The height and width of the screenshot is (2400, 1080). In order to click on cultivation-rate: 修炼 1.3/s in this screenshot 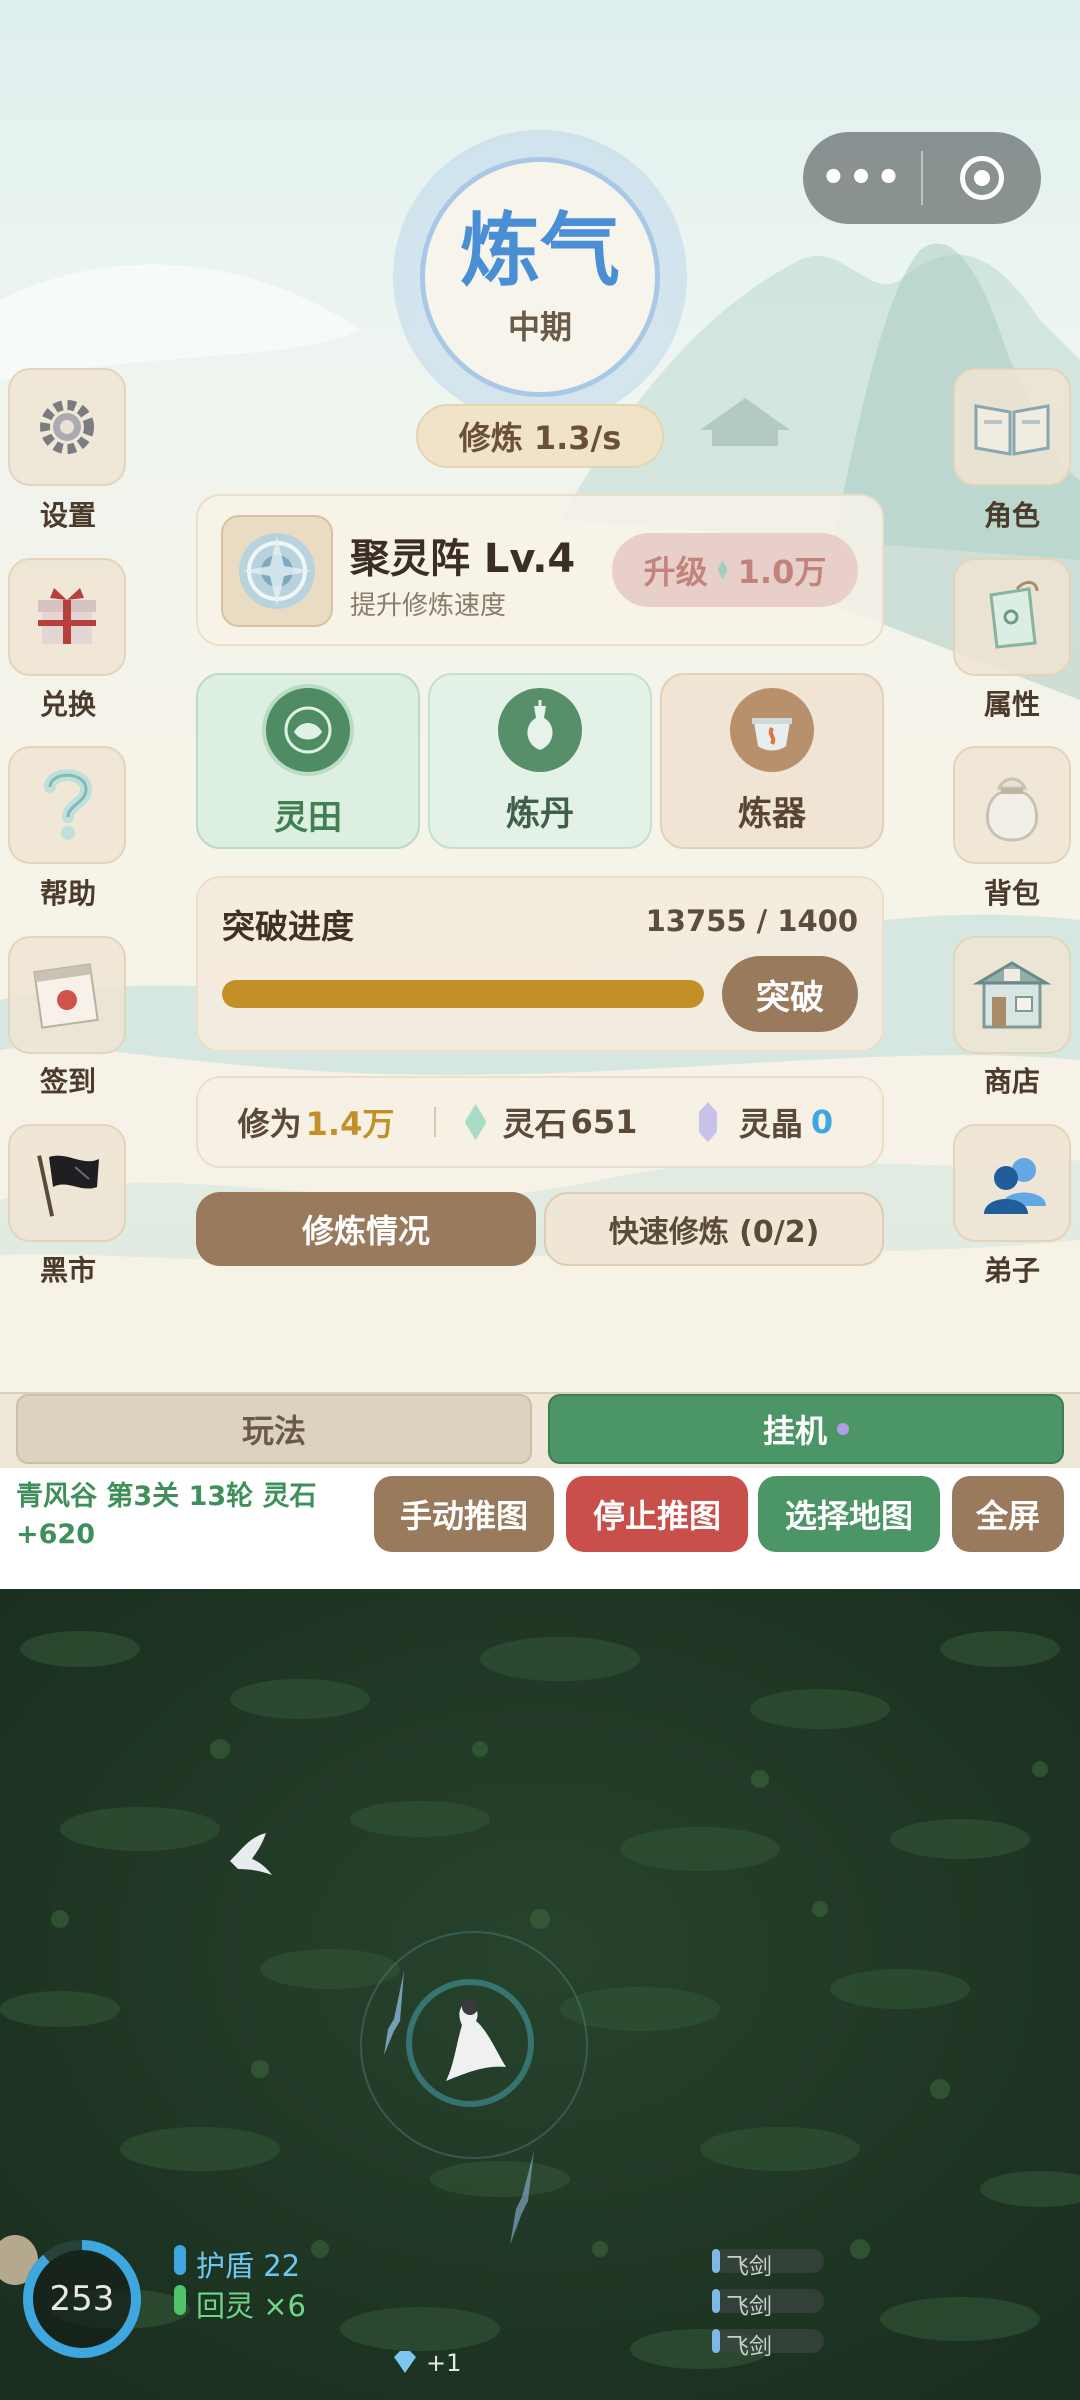, I will do `click(540, 436)`.